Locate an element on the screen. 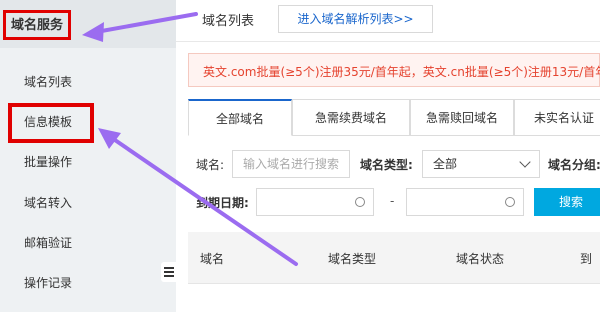 The width and height of the screenshot is (600, 312). topbar: 域名列表 进入域名解析列表>> is located at coordinates (388, 21).